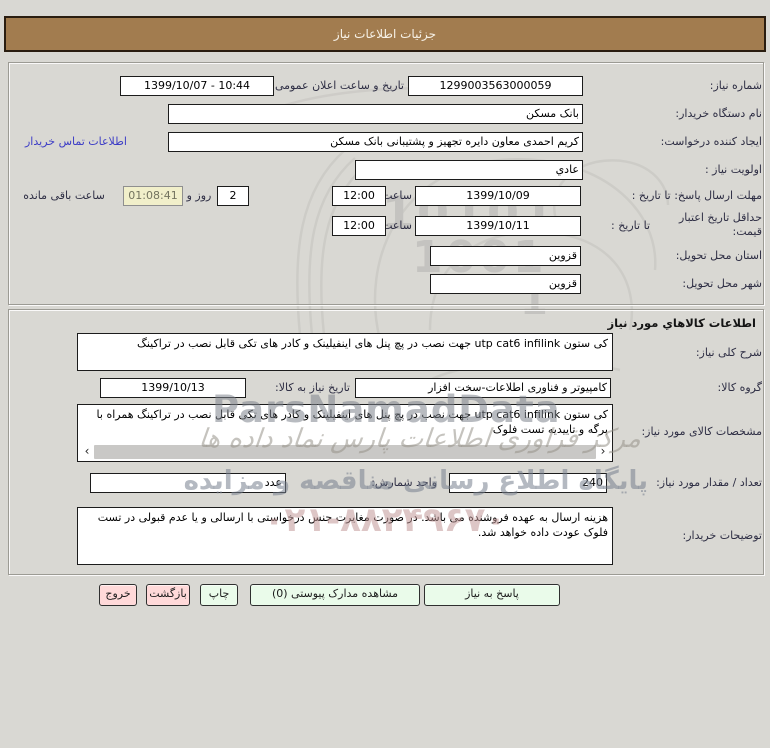  I want to click on announce-datetime-field: 1399/10/07 - 10:44, so click(197, 86).